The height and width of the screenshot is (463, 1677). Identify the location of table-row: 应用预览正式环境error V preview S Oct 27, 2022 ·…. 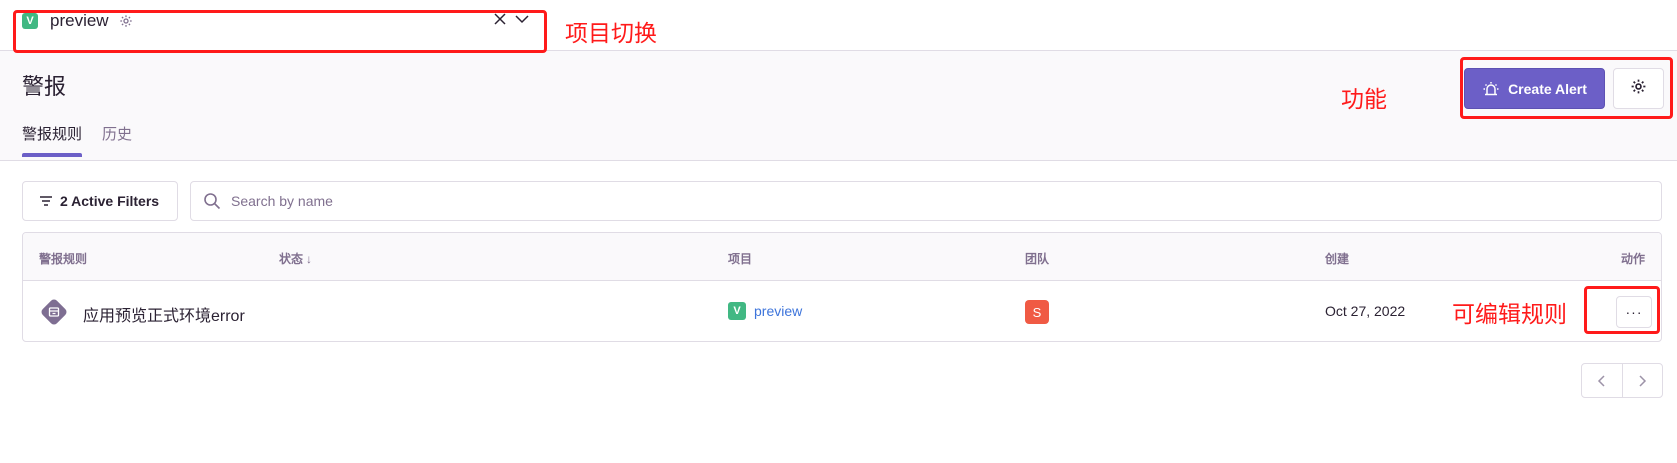
(842, 311).